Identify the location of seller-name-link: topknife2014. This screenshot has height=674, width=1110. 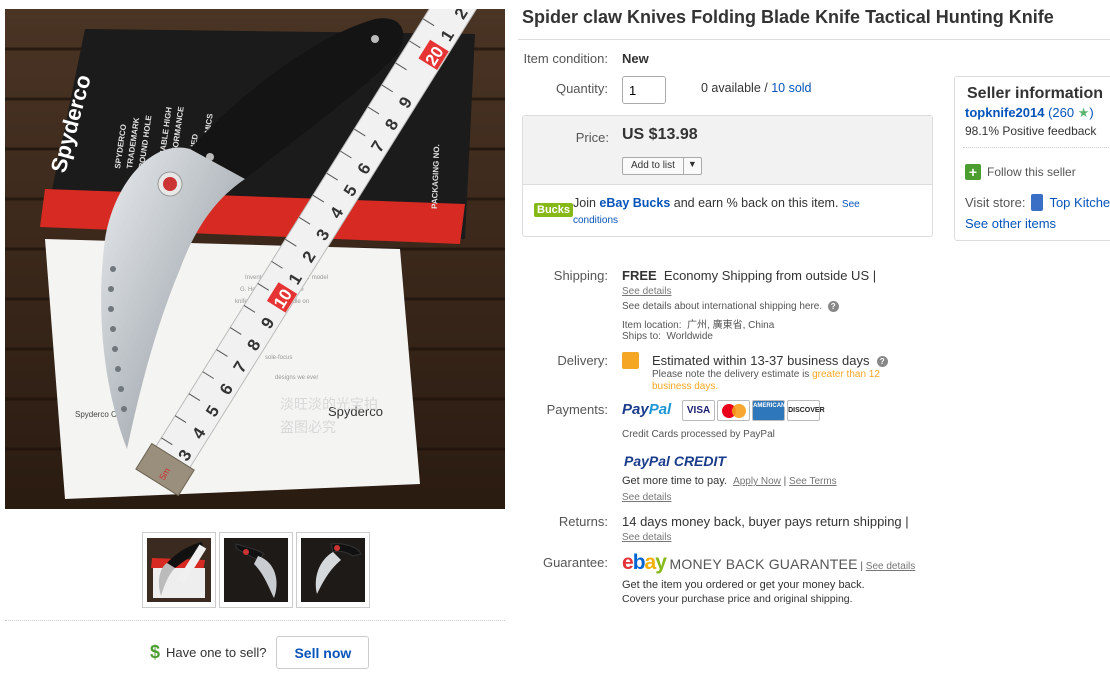
(1004, 112).